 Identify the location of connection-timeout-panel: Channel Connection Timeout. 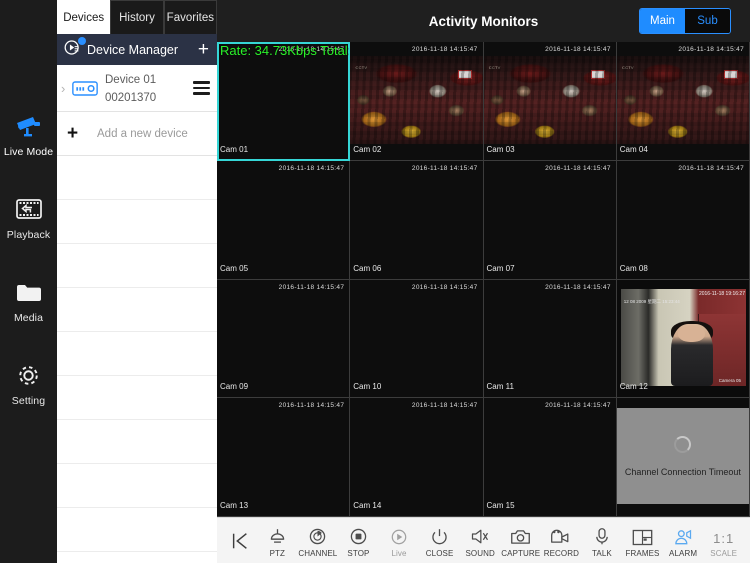
(682, 456).